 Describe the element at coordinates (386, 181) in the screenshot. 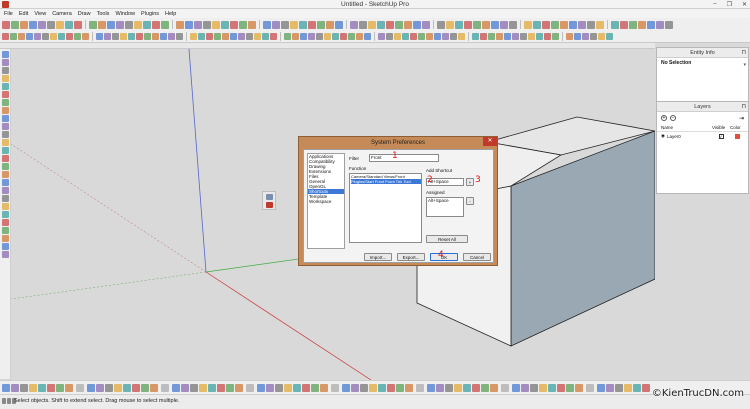

I see `function-item-selected: Plugins/Start Front Front Thk Tool` at that location.